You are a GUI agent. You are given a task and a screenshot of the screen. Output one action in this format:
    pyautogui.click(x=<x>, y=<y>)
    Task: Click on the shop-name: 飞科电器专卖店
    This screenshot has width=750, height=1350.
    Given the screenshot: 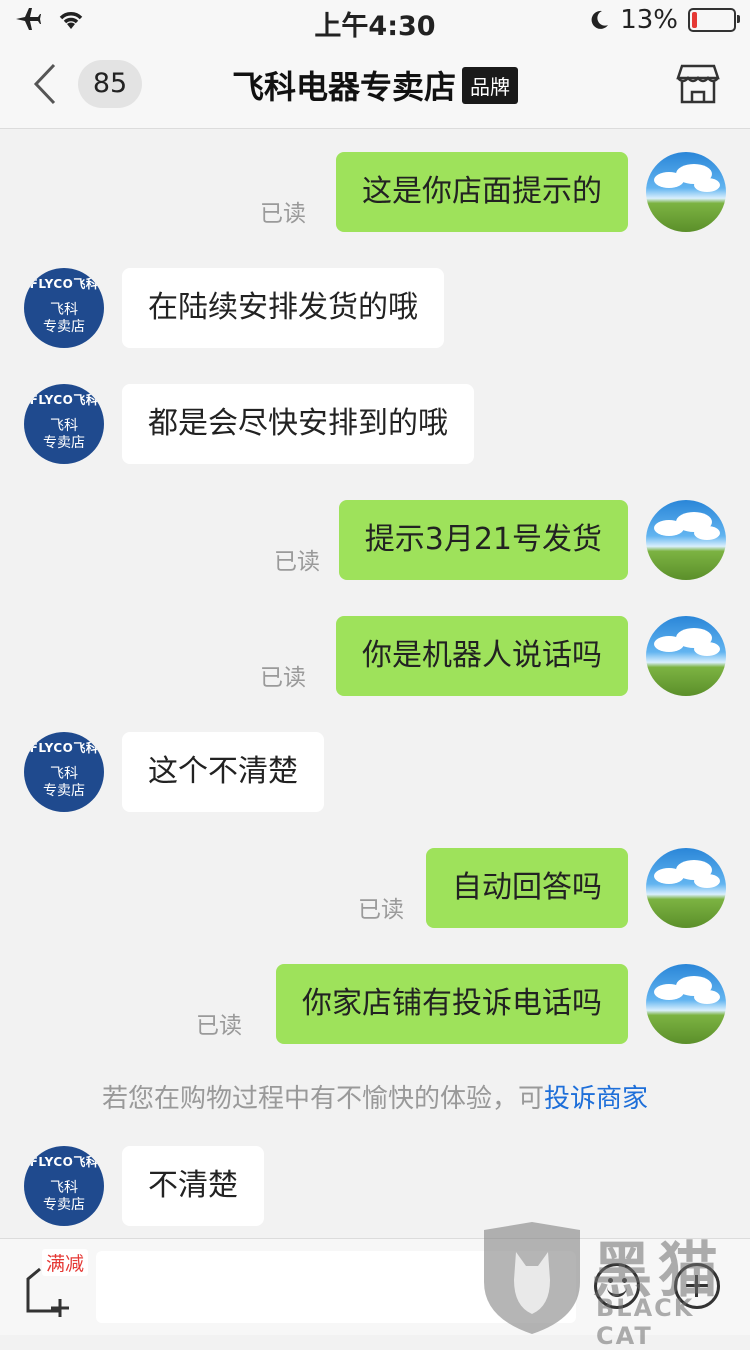 What is the action you would take?
    pyautogui.click(x=343, y=87)
    